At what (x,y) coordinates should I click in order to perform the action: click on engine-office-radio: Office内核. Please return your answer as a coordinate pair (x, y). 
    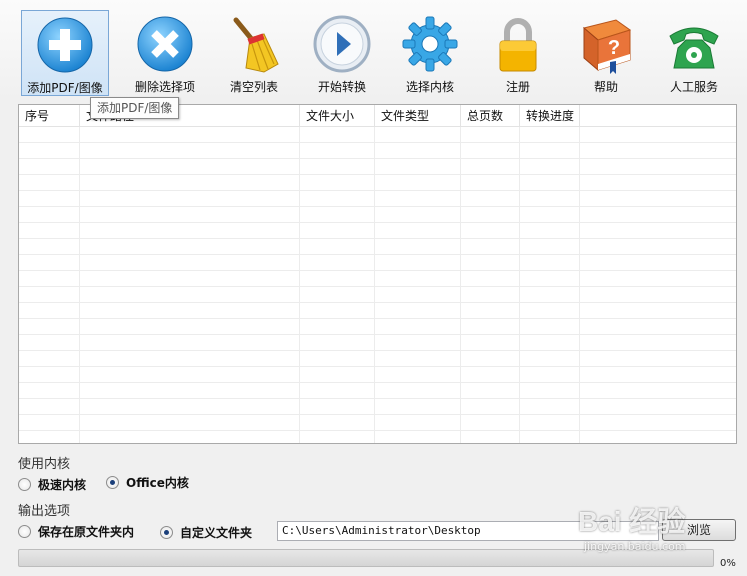
    Looking at the image, I should click on (147, 482).